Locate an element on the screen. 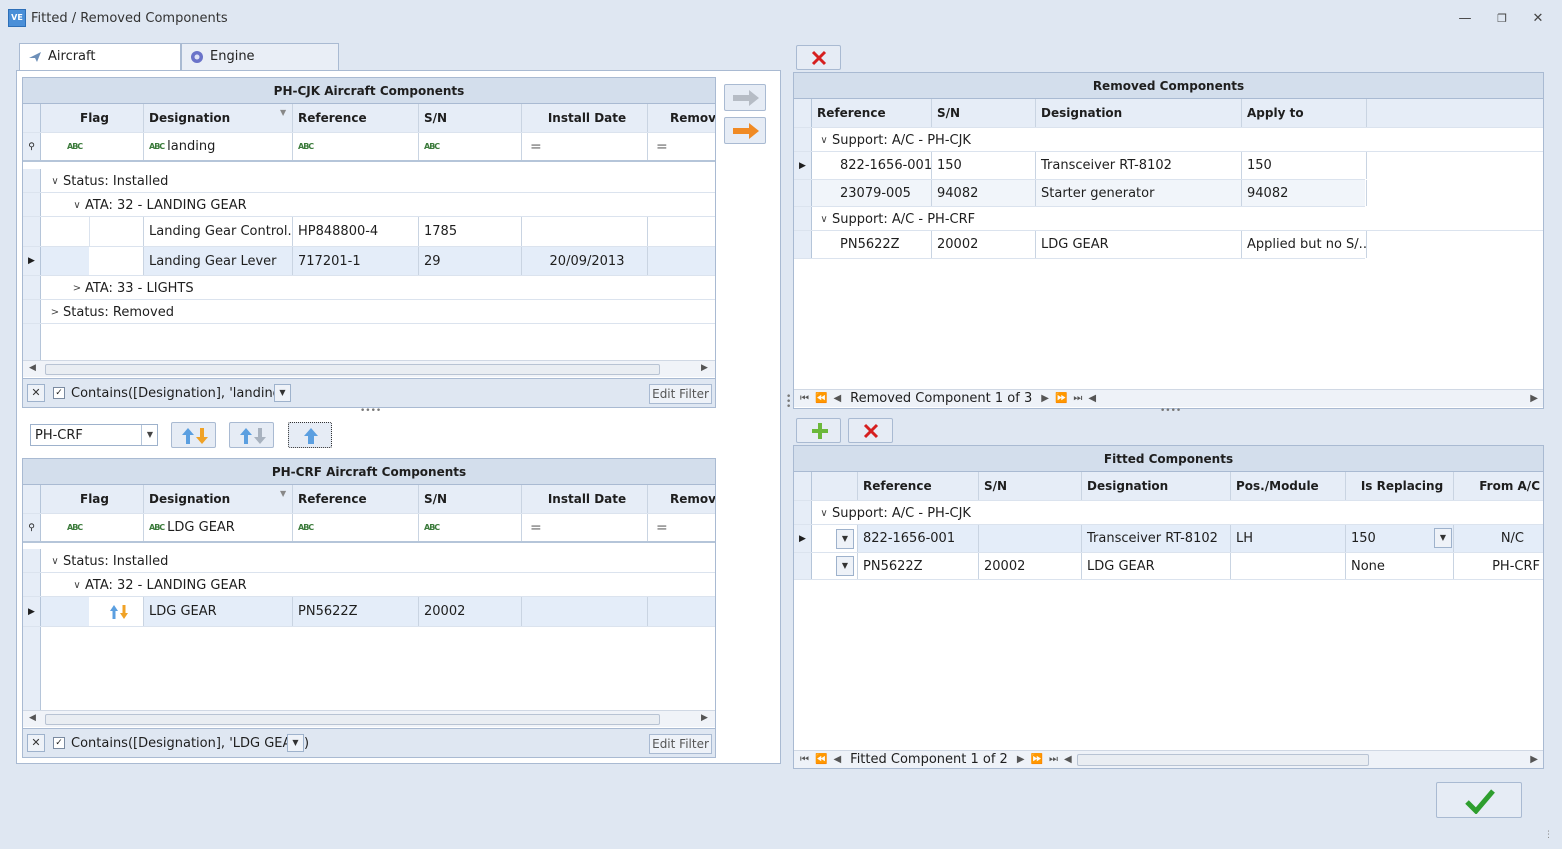 The width and height of the screenshot is (1562, 849). table-row: 23079-005 94082 Starter generator 94082 is located at coordinates (1080, 193).